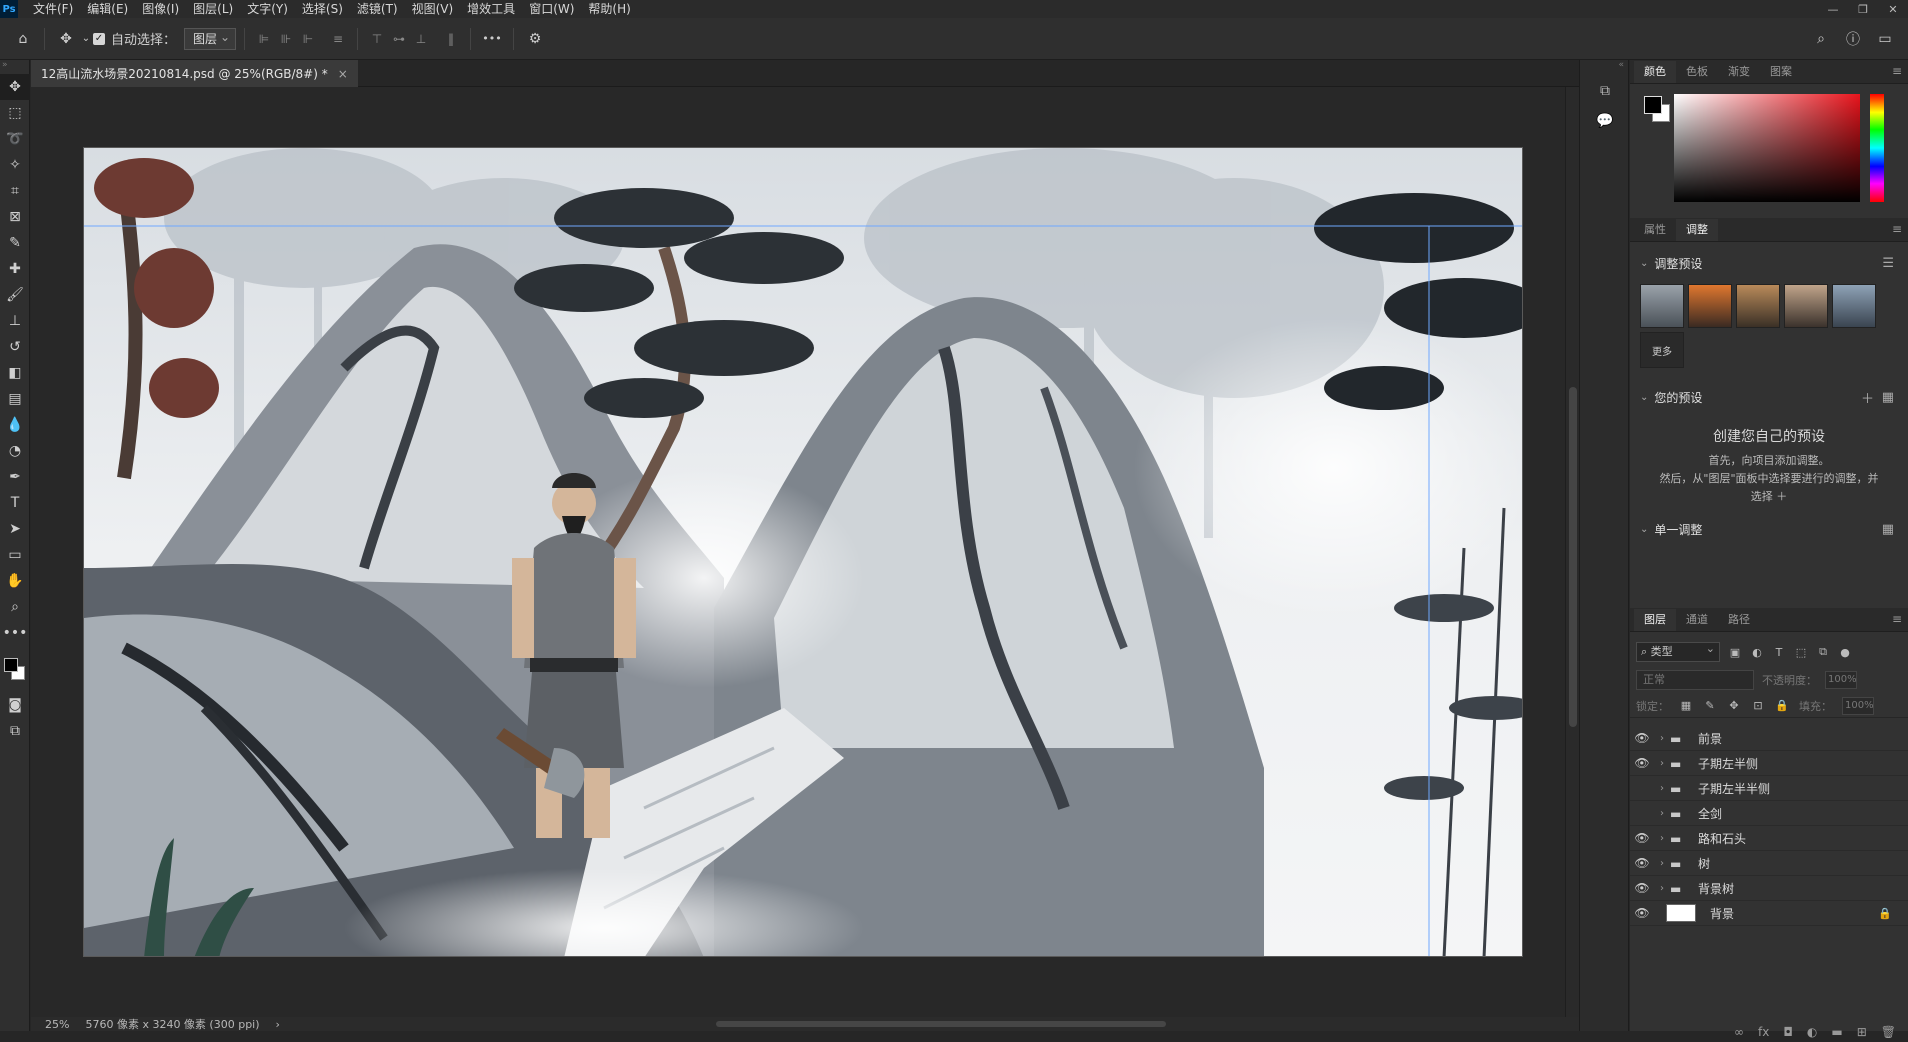  I want to click on help-icon: ⓘ, so click(1853, 39).